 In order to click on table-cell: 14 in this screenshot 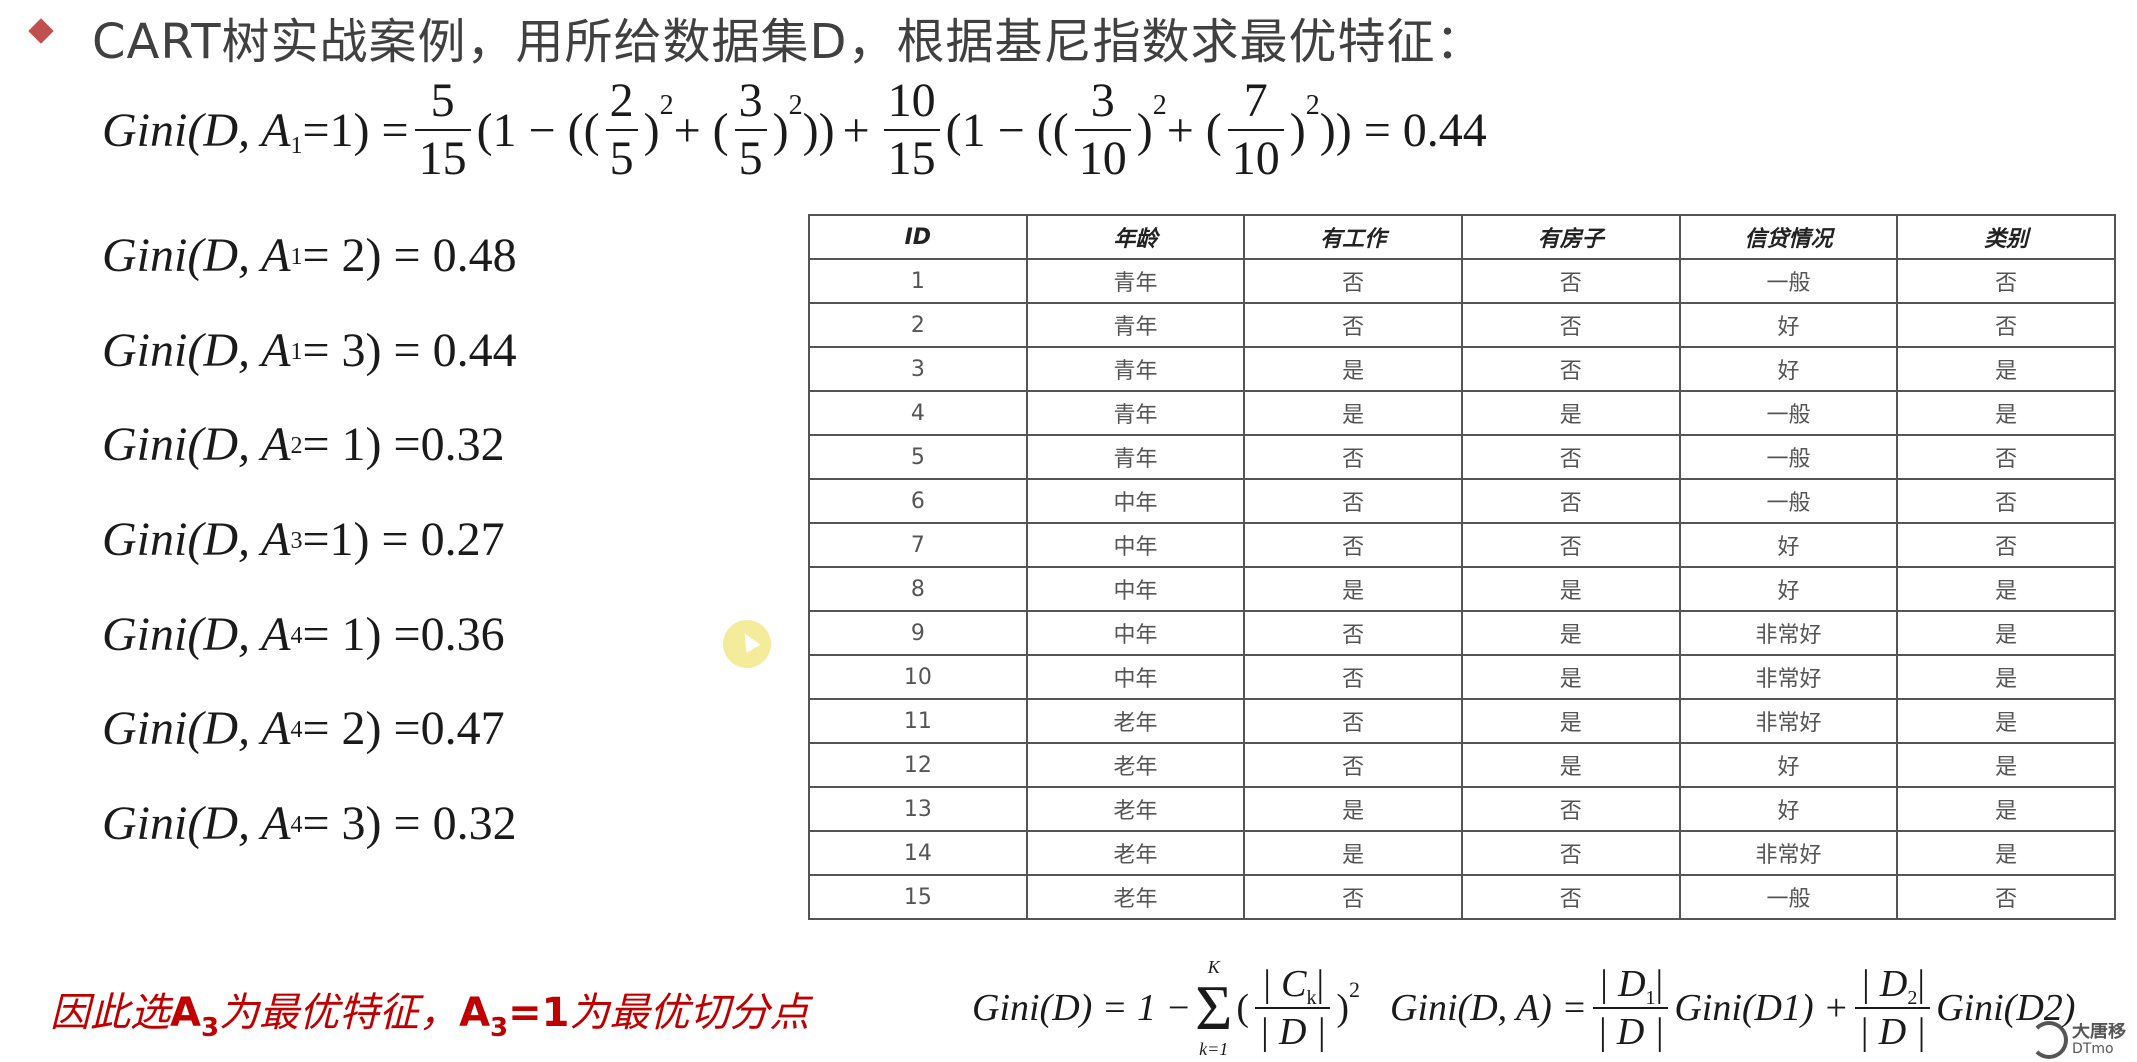, I will do `click(918, 853)`.